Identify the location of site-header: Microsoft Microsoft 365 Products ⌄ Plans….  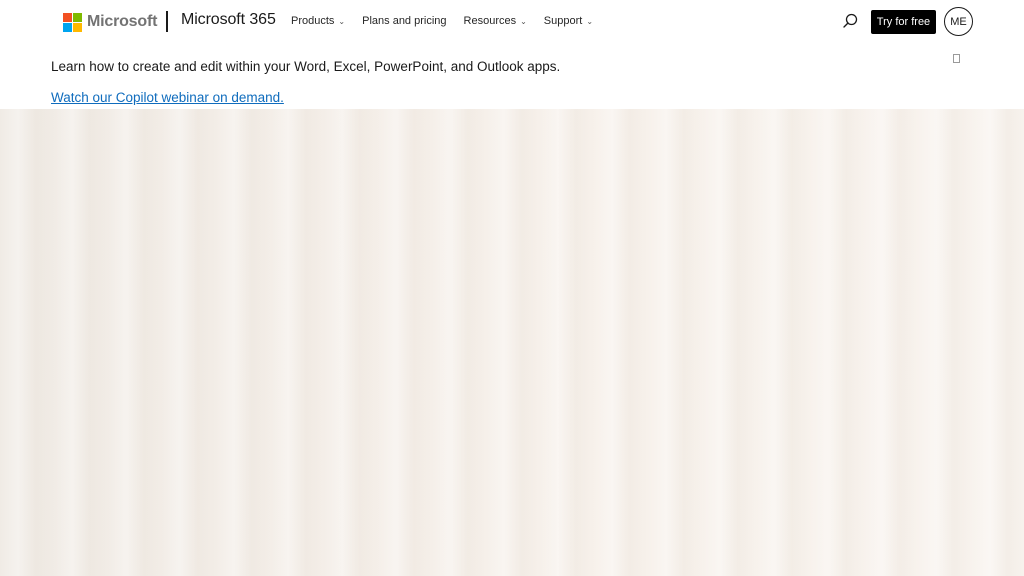
(512, 22).